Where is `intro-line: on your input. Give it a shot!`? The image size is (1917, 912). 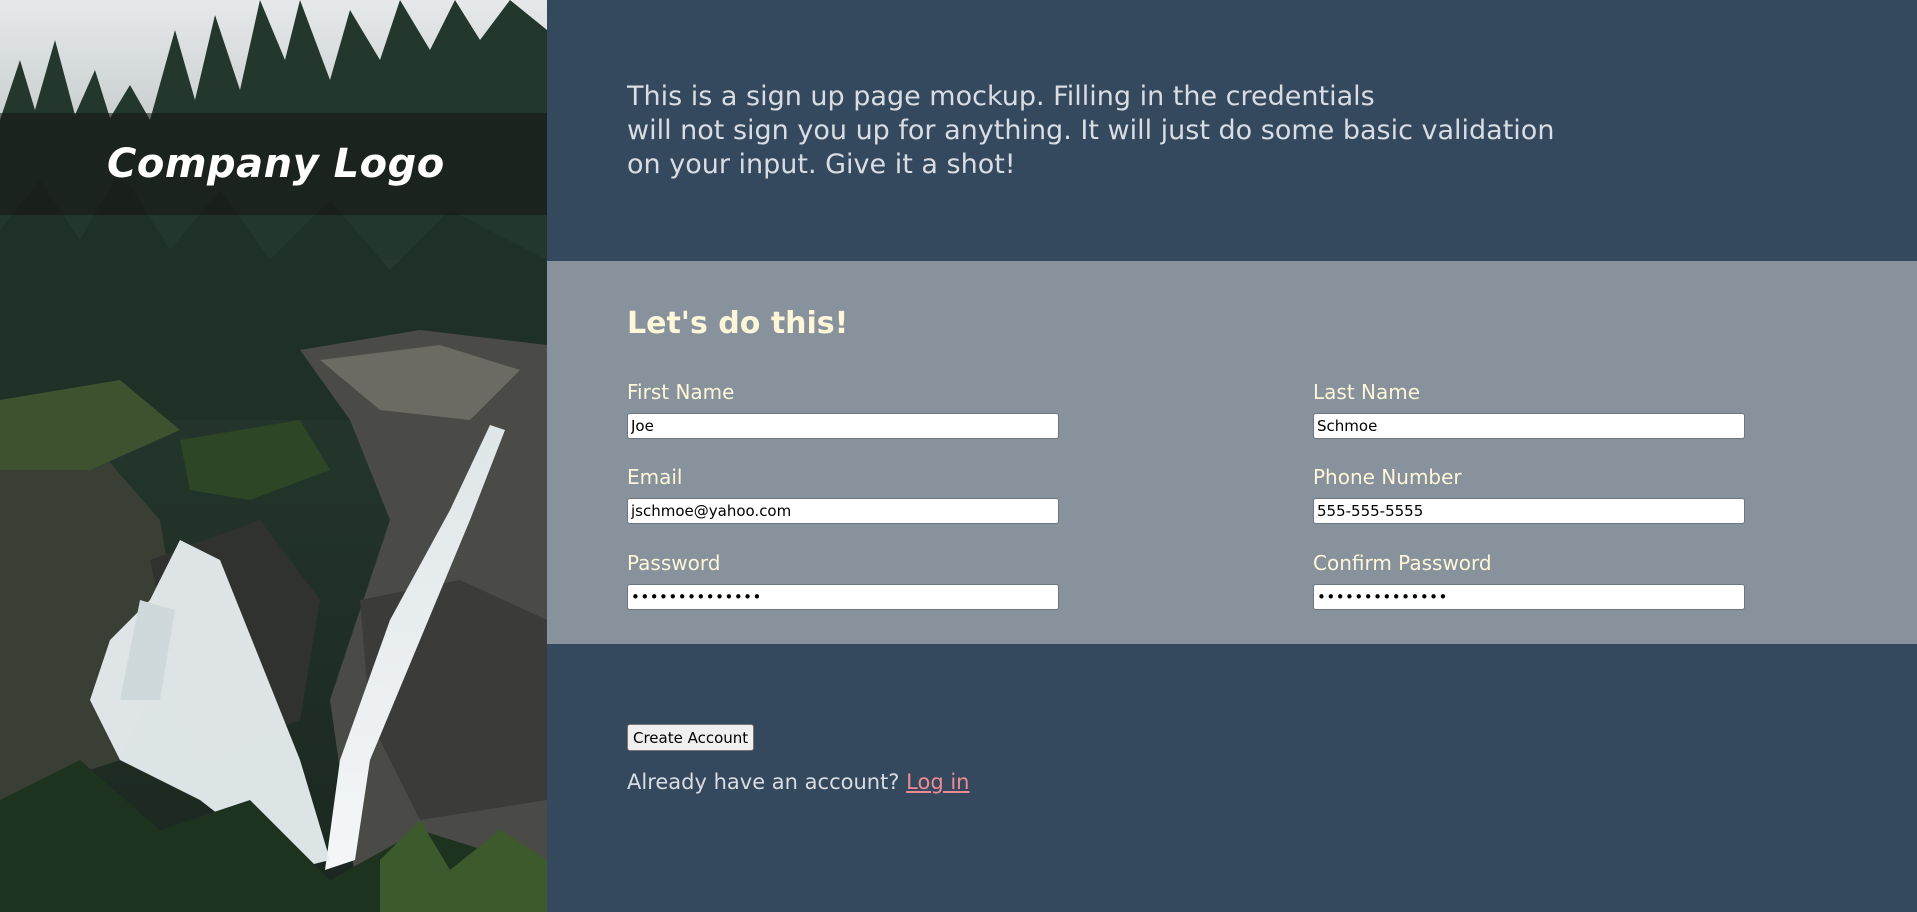
intro-line: on your input. Give it a shot! is located at coordinates (821, 164).